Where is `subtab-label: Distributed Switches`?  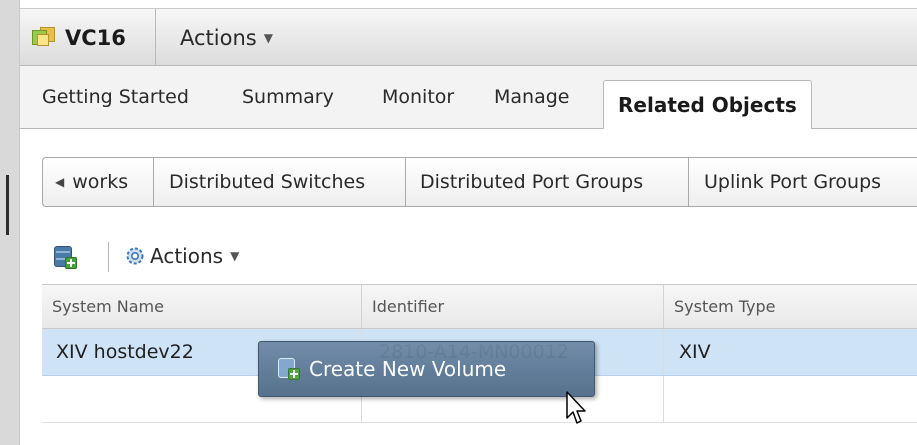
subtab-label: Distributed Switches is located at coordinates (267, 182).